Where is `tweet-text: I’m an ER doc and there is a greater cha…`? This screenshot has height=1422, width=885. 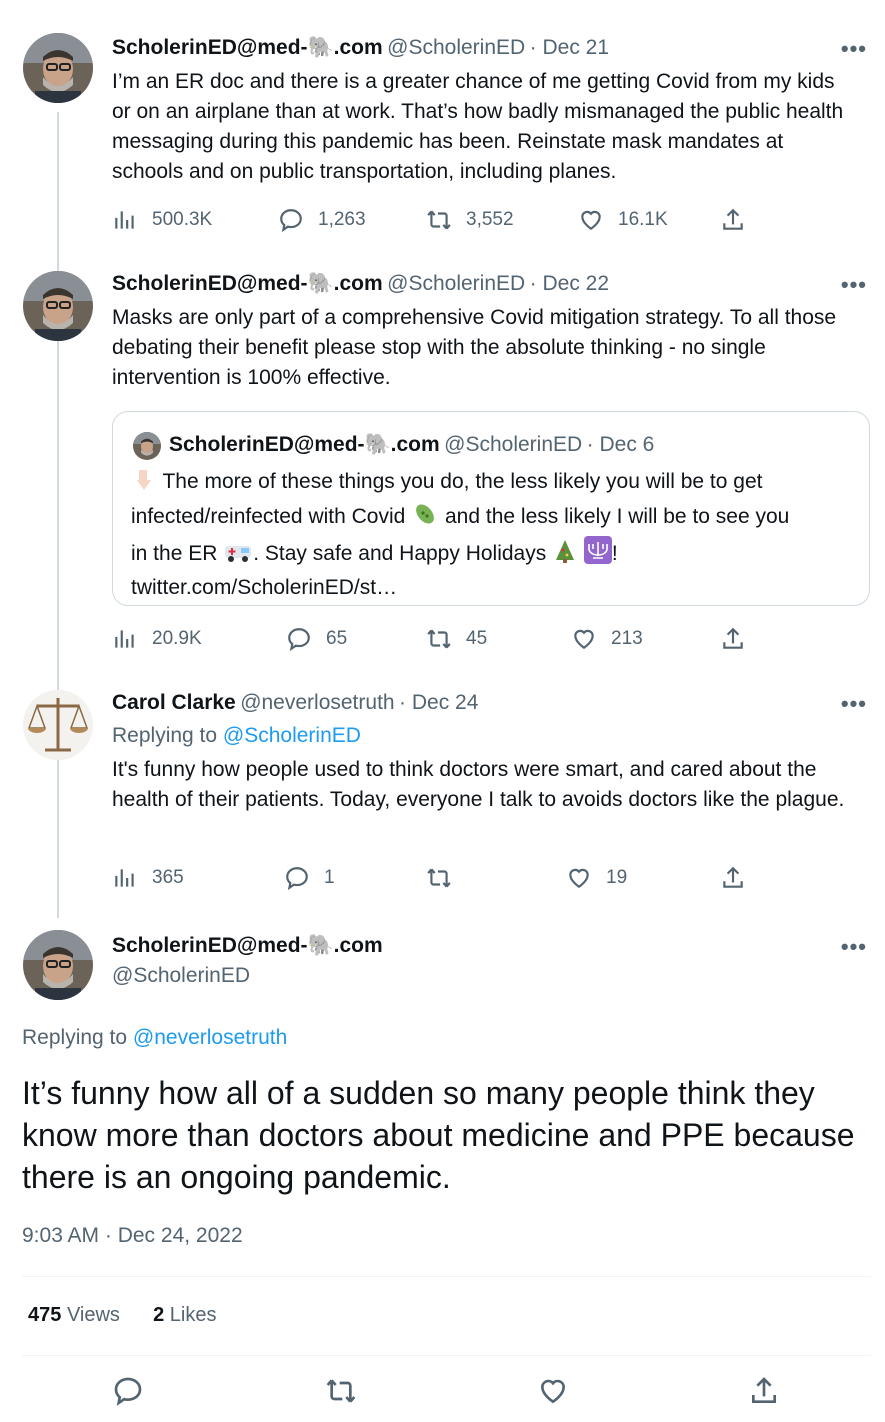
tweet-text: I’m an ER doc and there is a greater cha… is located at coordinates (478, 126).